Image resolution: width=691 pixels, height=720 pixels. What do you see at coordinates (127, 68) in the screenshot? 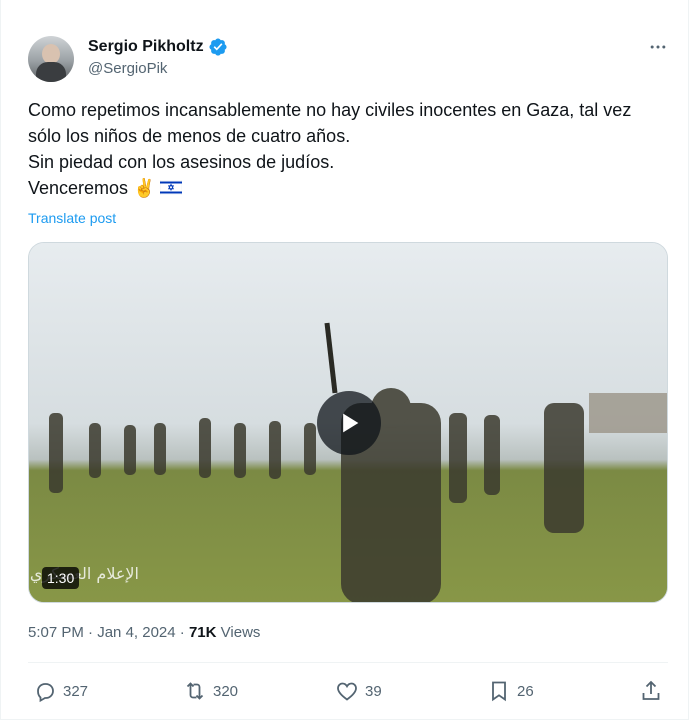
I see `author-handle: @SergioPik` at bounding box center [127, 68].